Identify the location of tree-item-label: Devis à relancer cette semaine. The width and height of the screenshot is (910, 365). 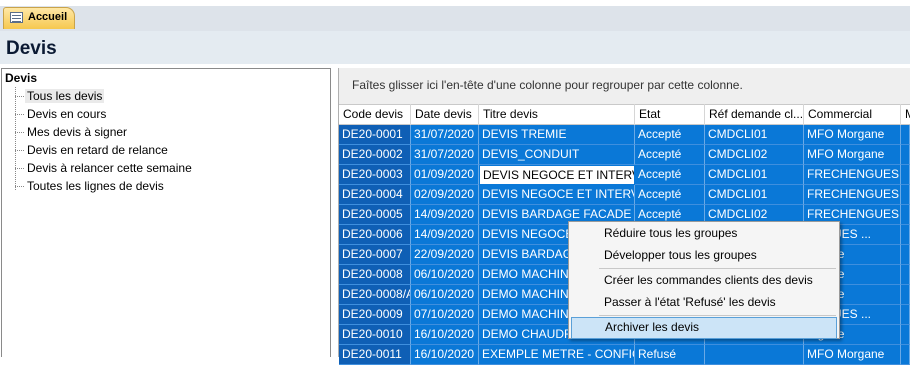
(109, 168).